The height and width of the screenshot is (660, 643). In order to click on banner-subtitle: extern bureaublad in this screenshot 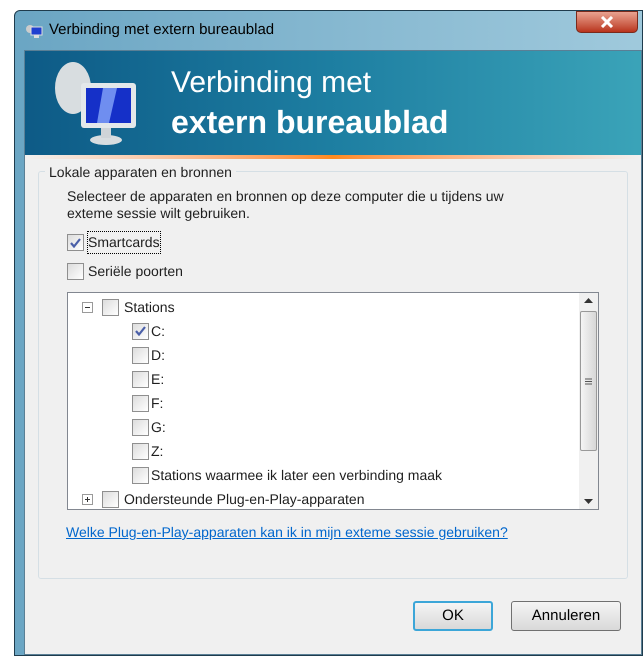, I will do `click(309, 122)`.